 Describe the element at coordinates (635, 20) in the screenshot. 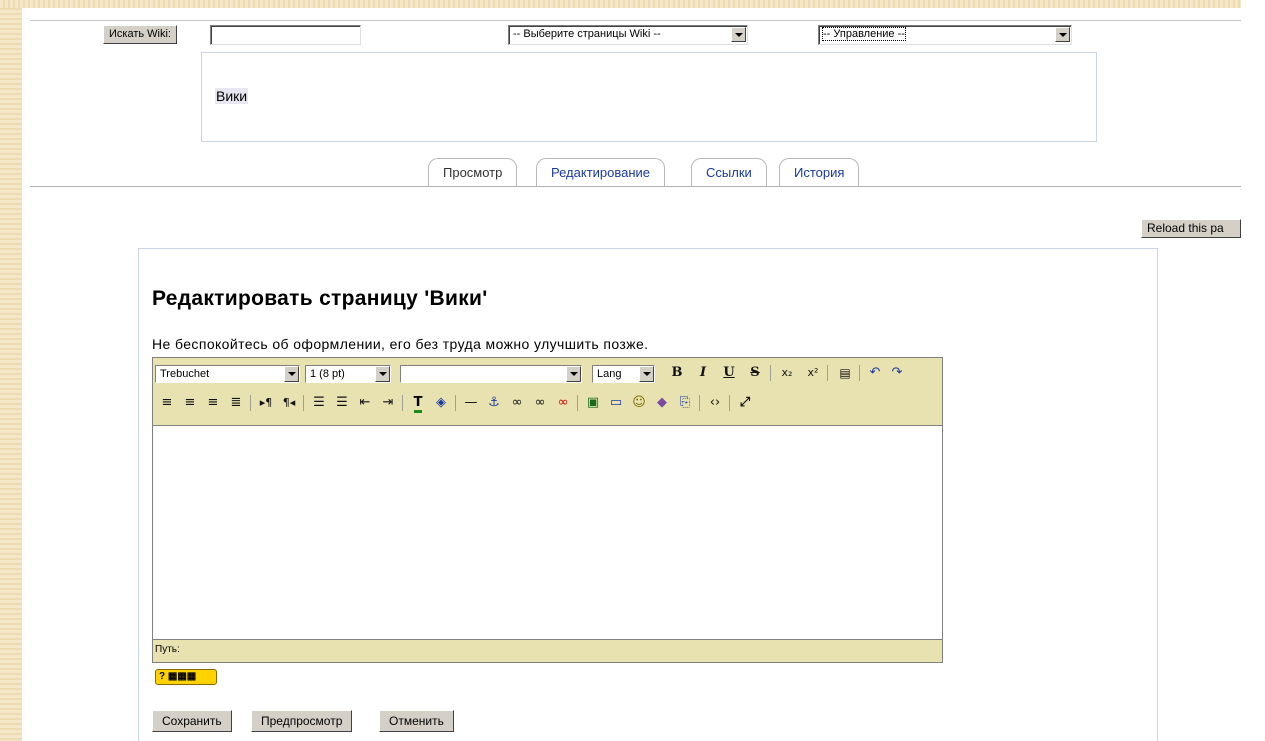

I see `top-divider` at that location.